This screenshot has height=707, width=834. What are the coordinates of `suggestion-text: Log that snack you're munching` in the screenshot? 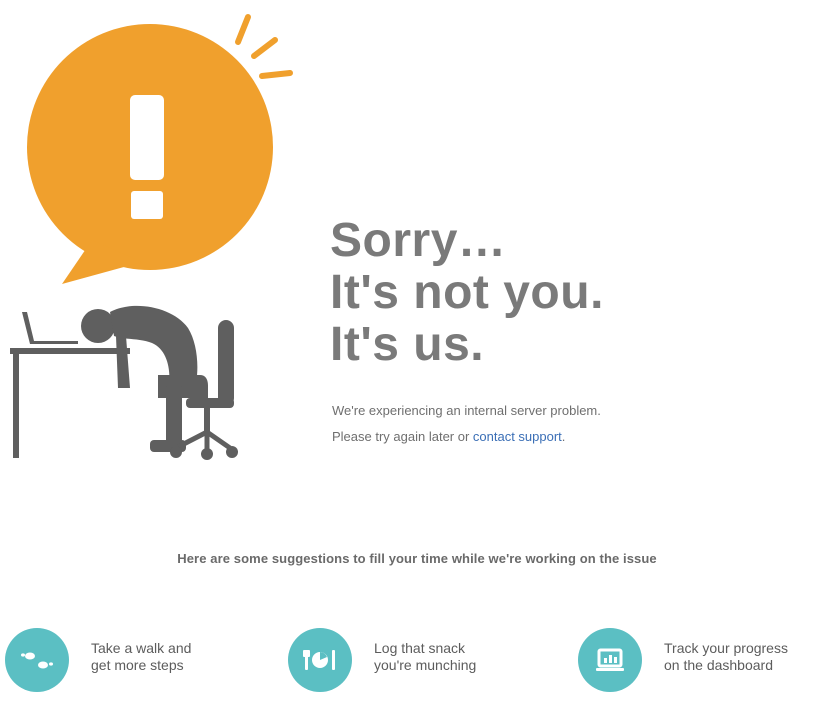 It's located at (454, 657).